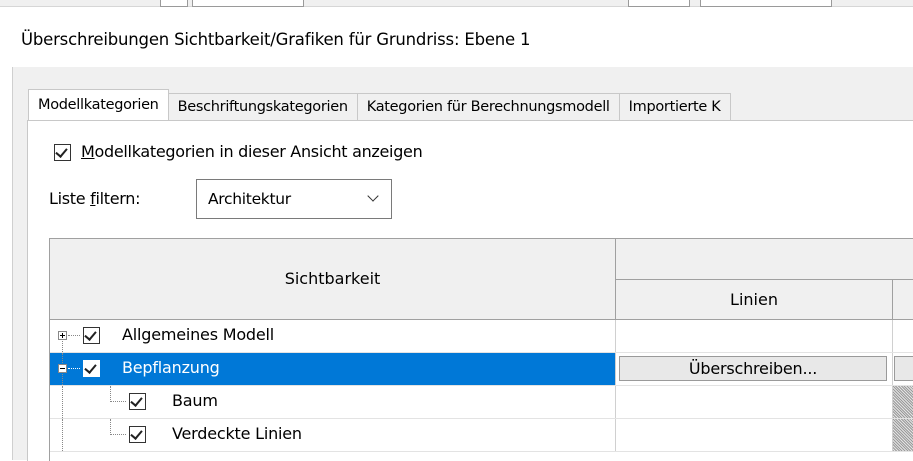 This screenshot has width=913, height=461. What do you see at coordinates (294, 199) in the screenshot?
I see `filter-dropdown: Architektur` at bounding box center [294, 199].